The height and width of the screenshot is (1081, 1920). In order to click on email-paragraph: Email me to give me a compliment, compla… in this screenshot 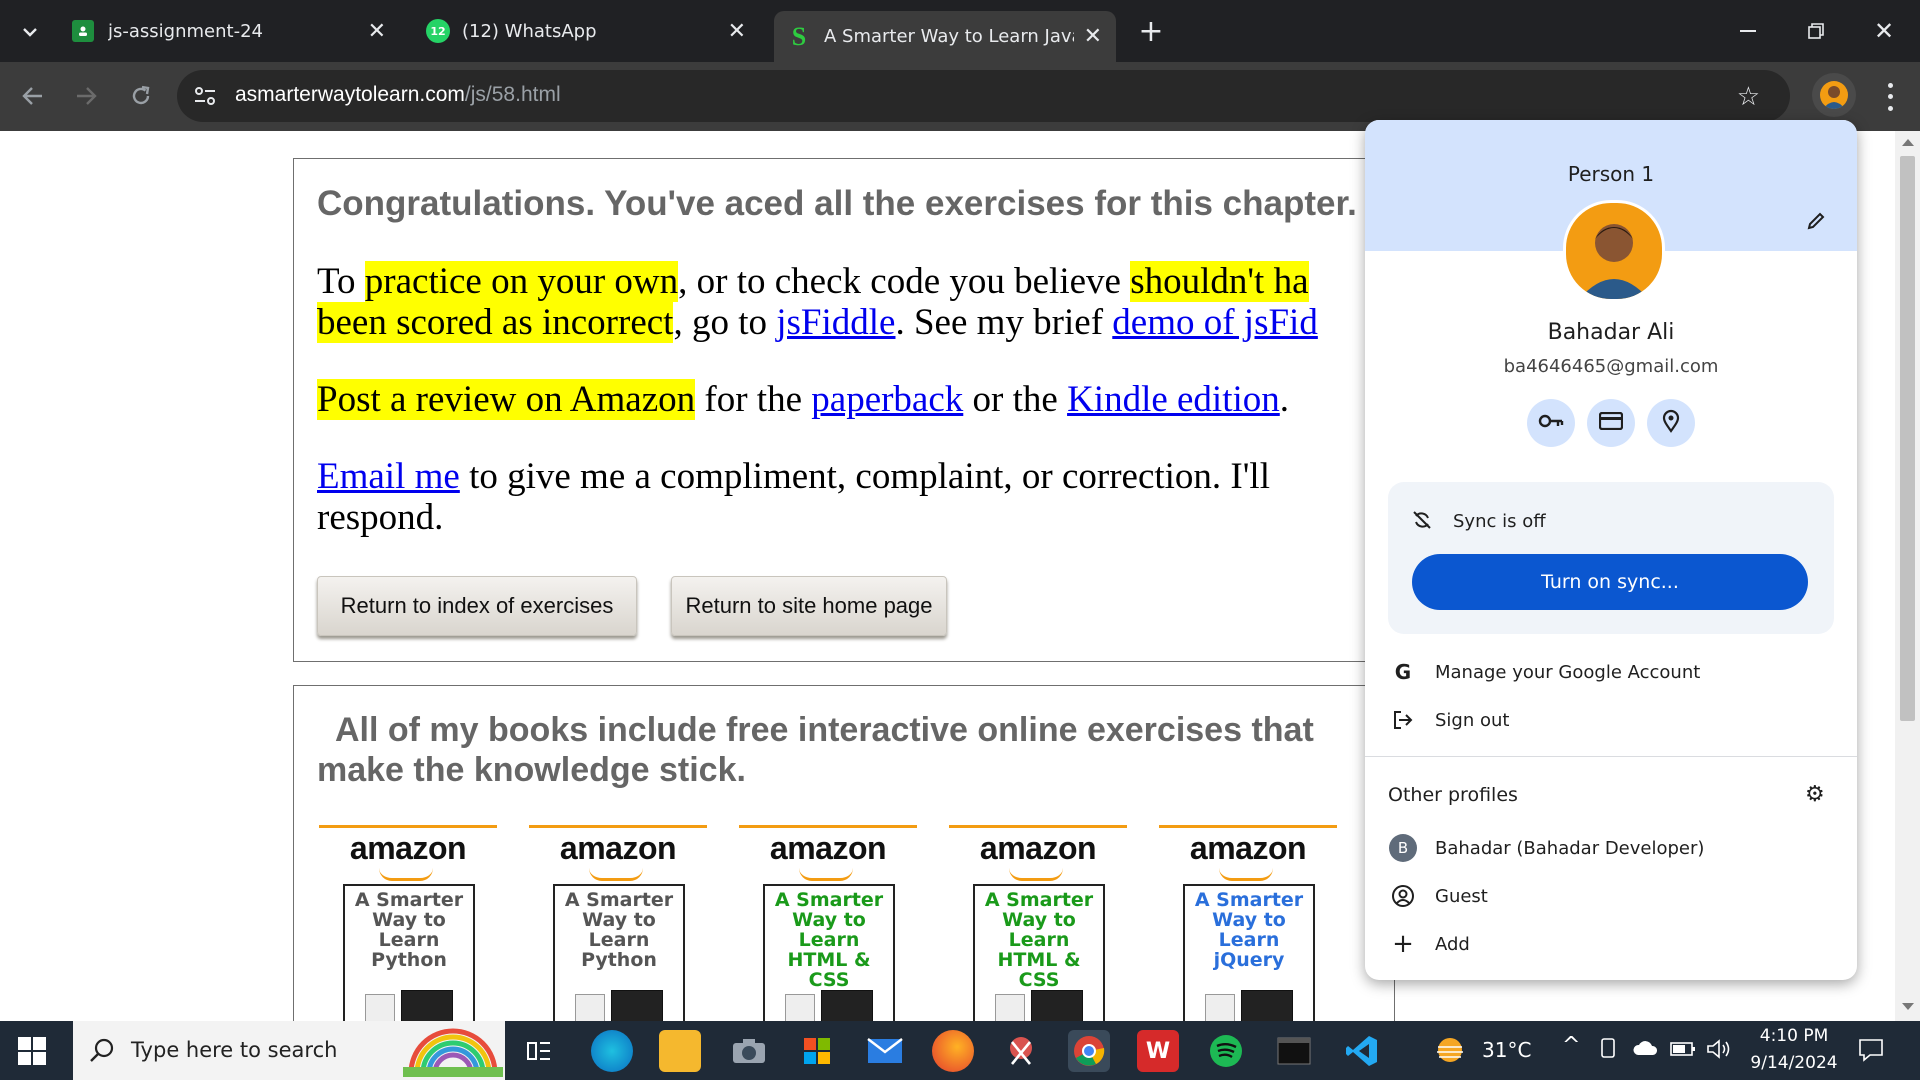, I will do `click(822, 497)`.